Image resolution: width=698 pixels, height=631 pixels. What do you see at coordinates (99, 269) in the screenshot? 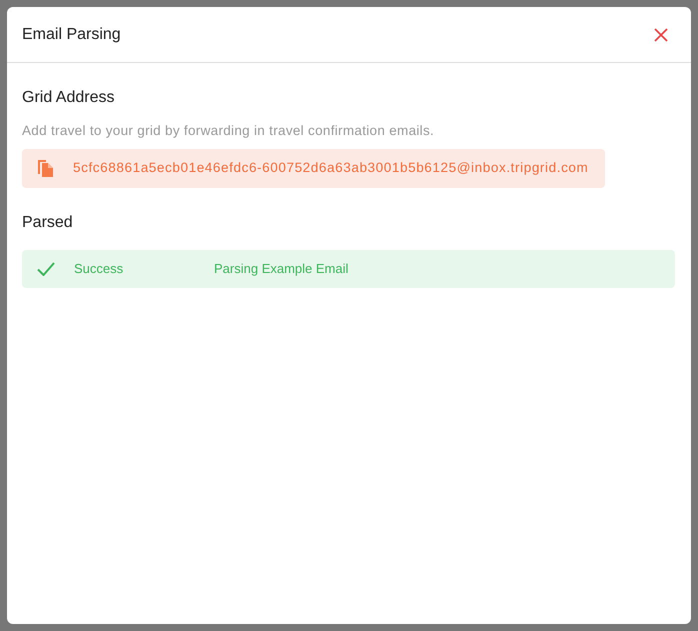
I see `status-text: Success` at bounding box center [99, 269].